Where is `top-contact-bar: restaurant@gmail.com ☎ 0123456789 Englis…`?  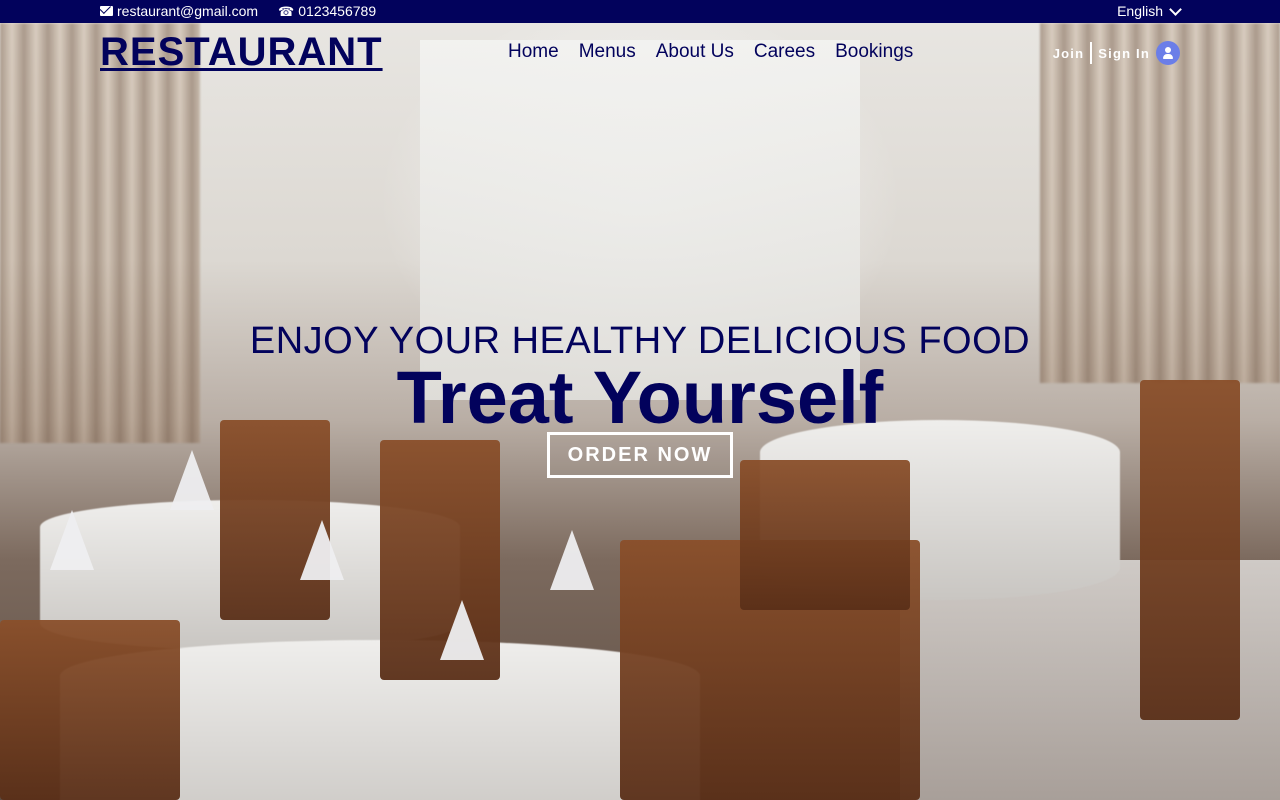
top-contact-bar: restaurant@gmail.com ☎ 0123456789 Englis… is located at coordinates (640, 11).